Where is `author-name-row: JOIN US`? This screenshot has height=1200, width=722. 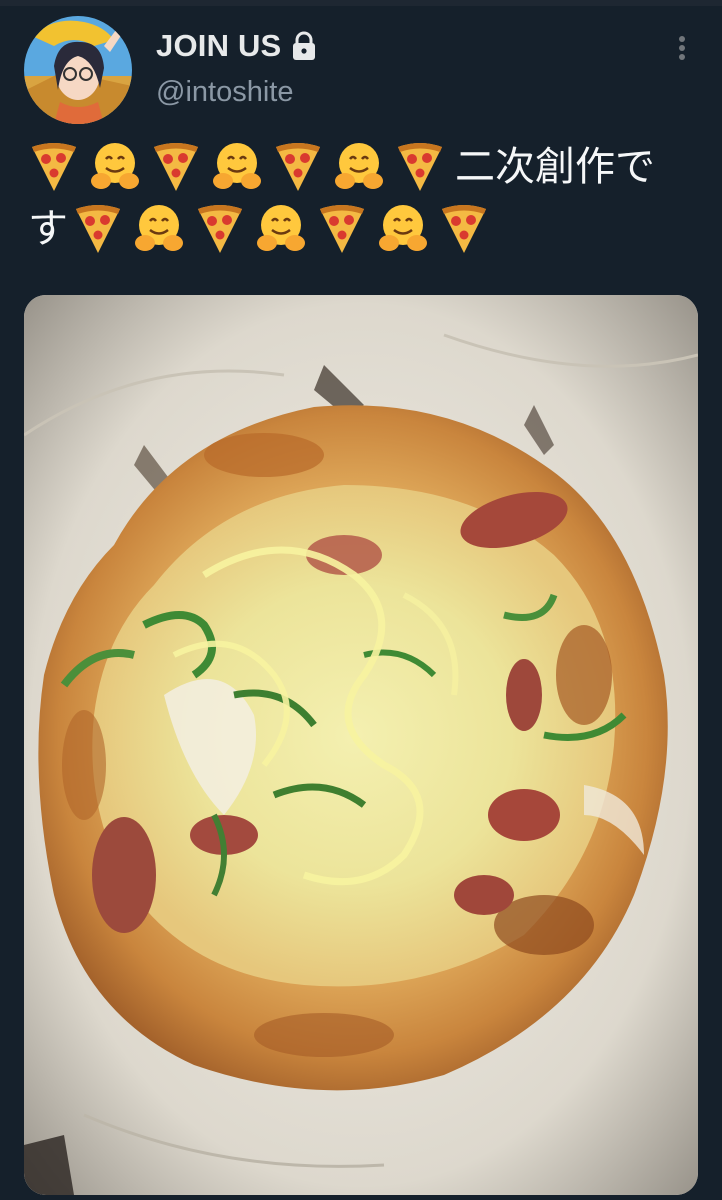
author-name-row: JOIN US is located at coordinates (236, 46).